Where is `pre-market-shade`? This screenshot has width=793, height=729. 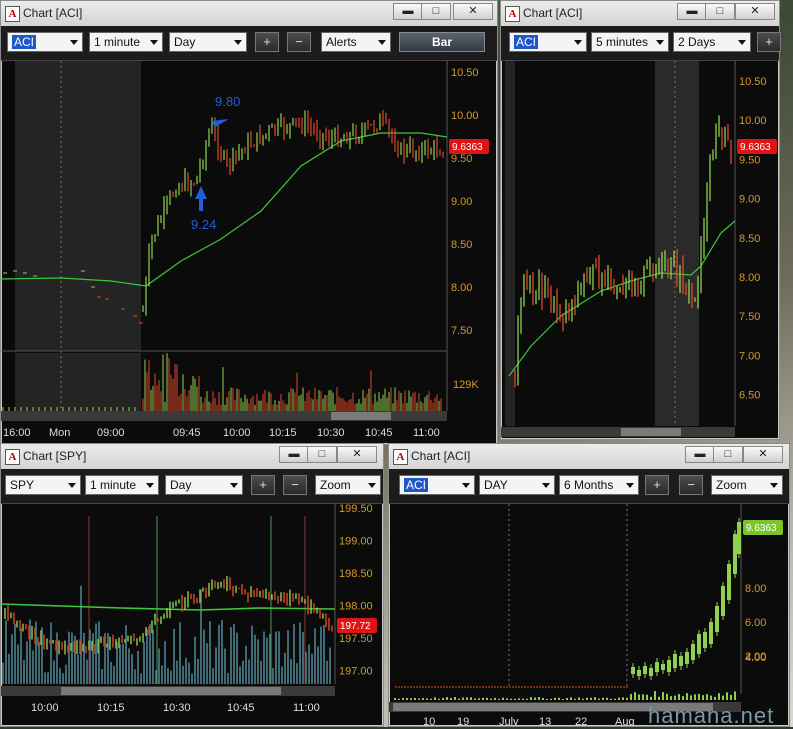
pre-market-shade is located at coordinates (510, 243).